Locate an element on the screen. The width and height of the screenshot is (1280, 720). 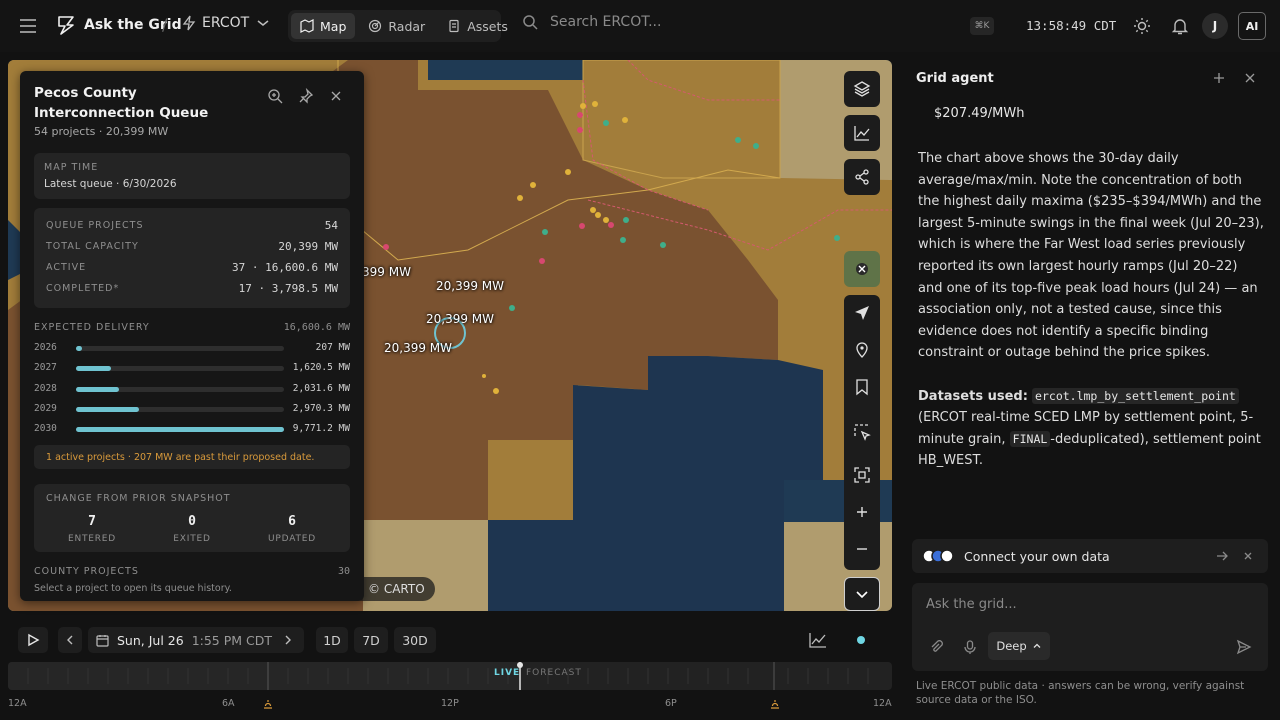
agent-title: Grid agent is located at coordinates (955, 78).